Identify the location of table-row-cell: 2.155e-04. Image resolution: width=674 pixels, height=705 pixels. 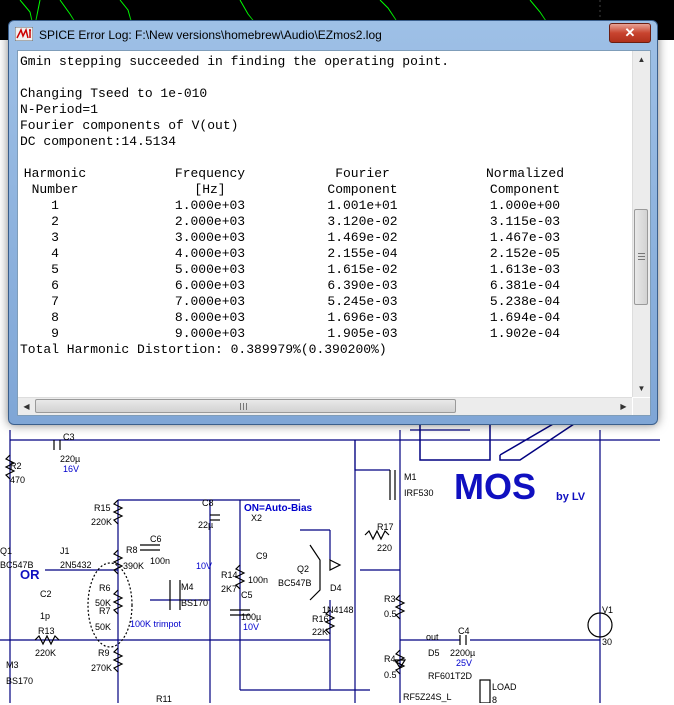
(362, 253).